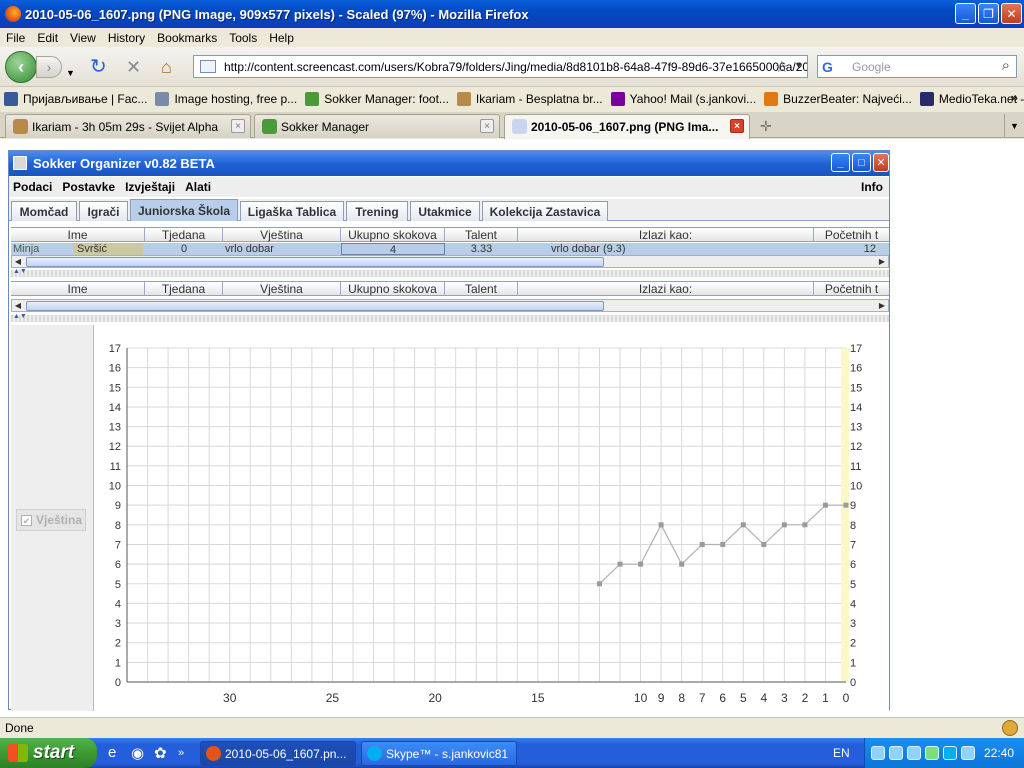  Describe the element at coordinates (98, 67) in the screenshot. I see `reload-icon: ↻` at that location.